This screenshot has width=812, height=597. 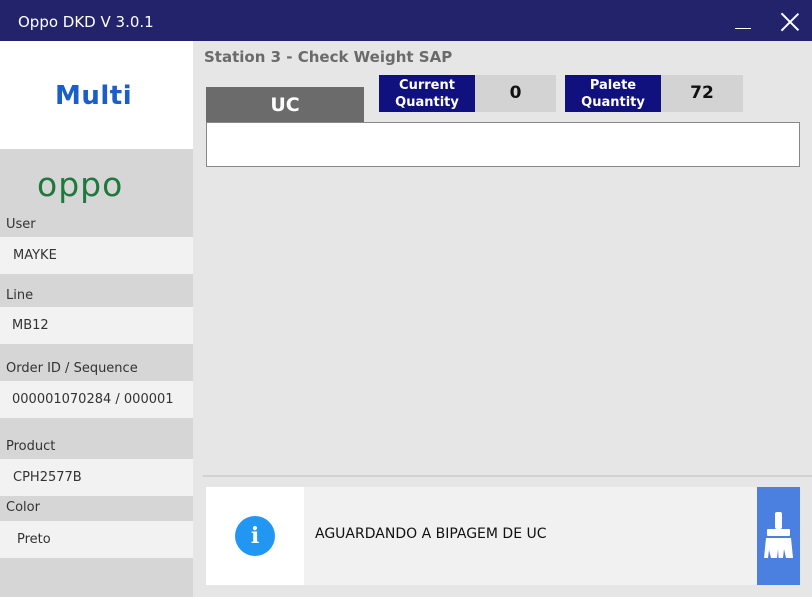 What do you see at coordinates (702, 93) in the screenshot?
I see `palete-quantity-value: 72` at bounding box center [702, 93].